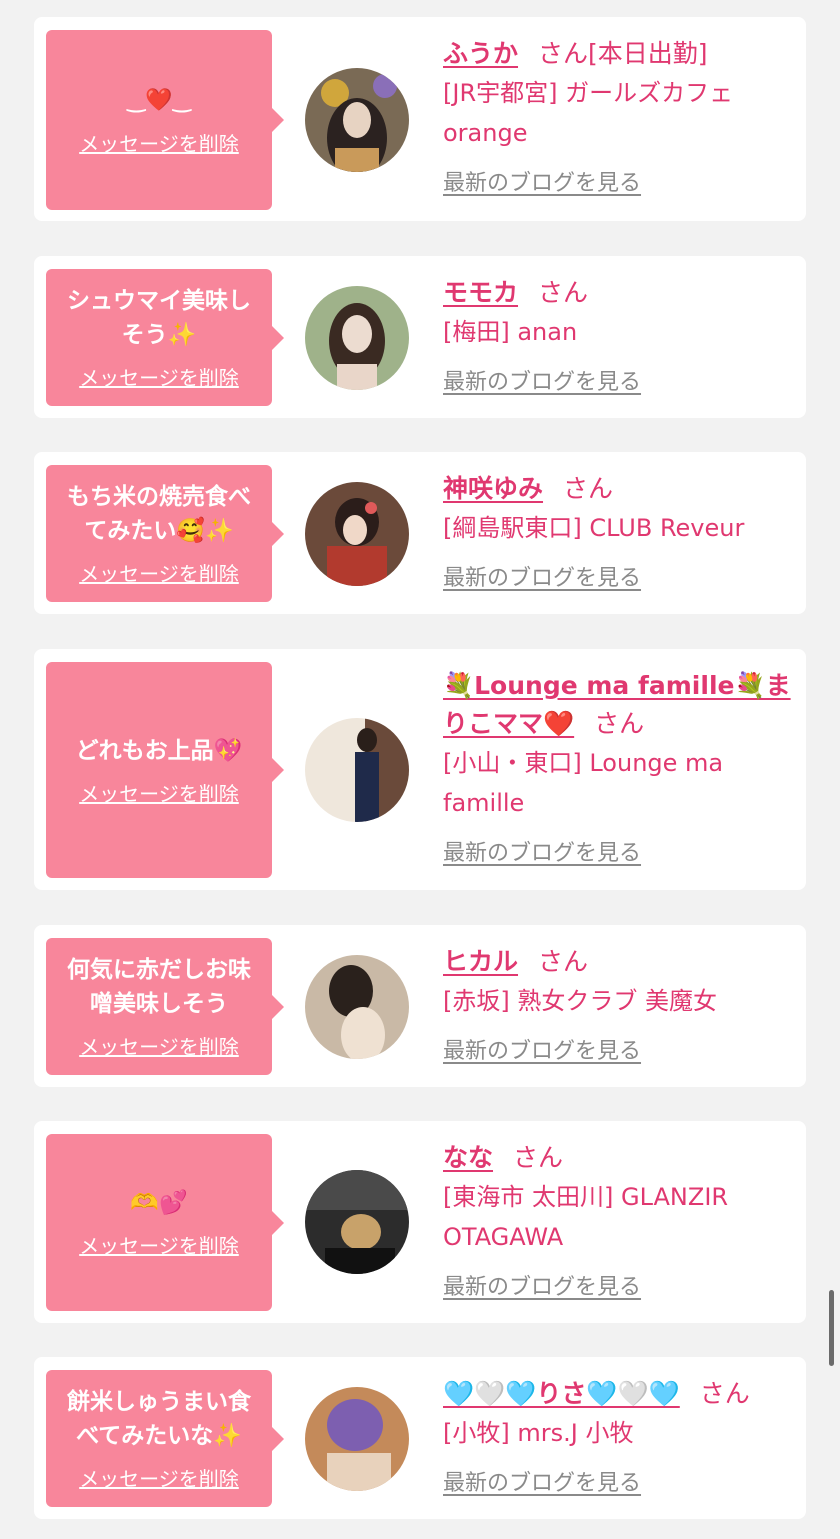 This screenshot has height=1539, width=840. What do you see at coordinates (165, 770) in the screenshot?
I see `message-bubble: どれもお上品💖 メッセージを削除` at bounding box center [165, 770].